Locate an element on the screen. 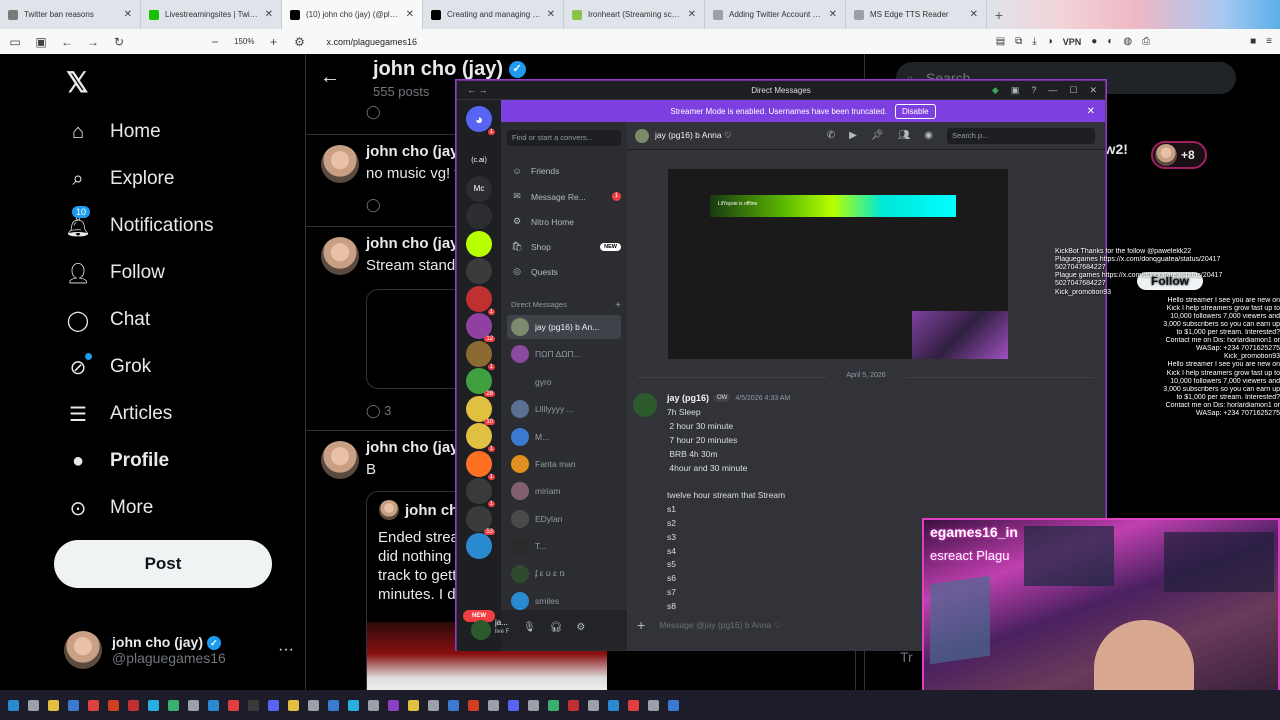  dm-nav-nitro-home: ⚙ Nitro Home is located at coordinates (566, 221).